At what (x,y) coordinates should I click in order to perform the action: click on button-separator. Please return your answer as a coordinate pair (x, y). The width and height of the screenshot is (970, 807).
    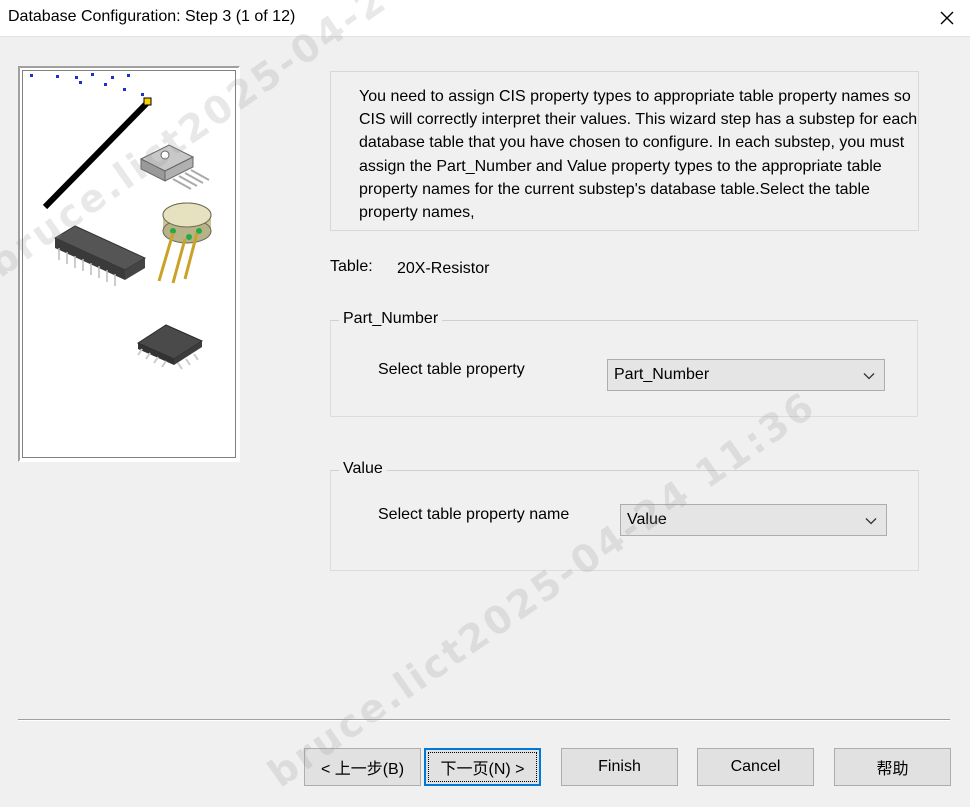
    Looking at the image, I should click on (484, 720).